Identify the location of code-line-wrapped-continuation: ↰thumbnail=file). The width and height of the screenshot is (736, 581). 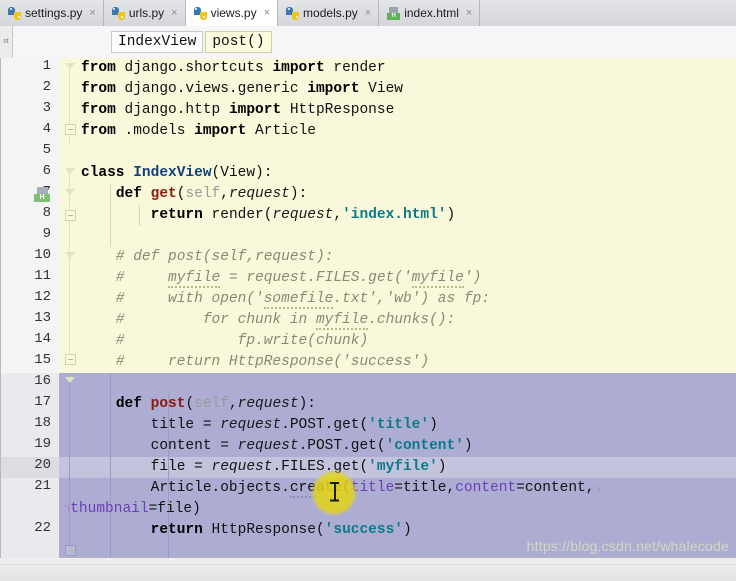
(132, 509).